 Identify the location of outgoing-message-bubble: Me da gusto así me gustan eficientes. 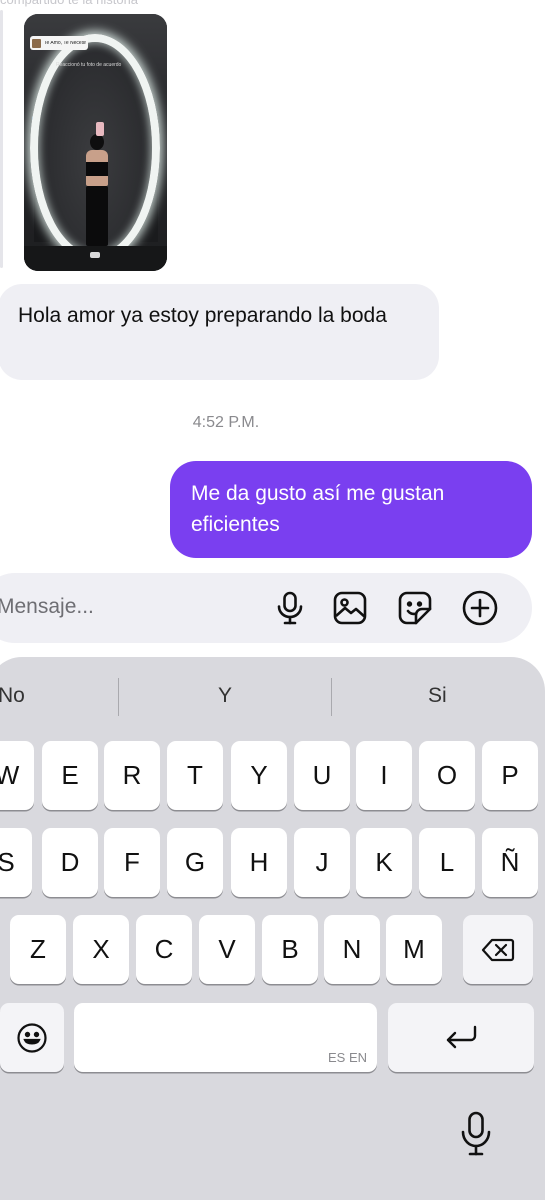
(351, 509).